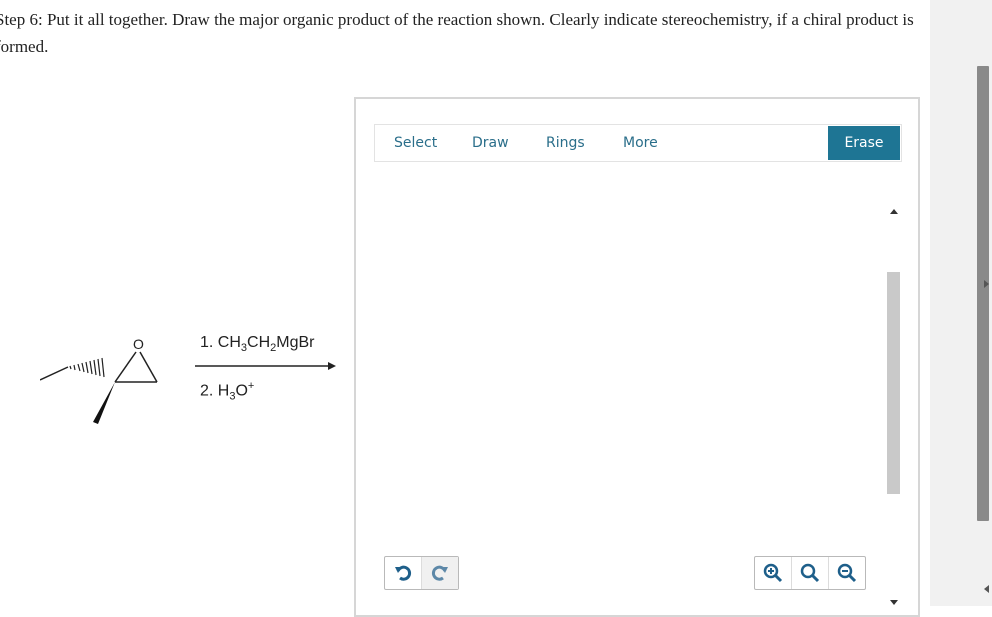 The height and width of the screenshot is (617, 992). Describe the element at coordinates (190, 380) in the screenshot. I see `reaction-scheme: O 1. CH3CH2MgBr 2. H3O+` at that location.